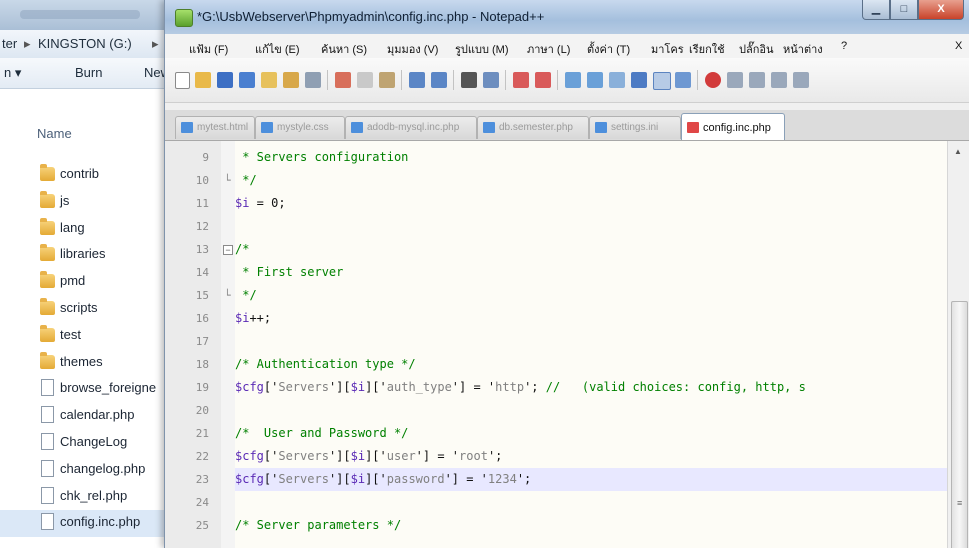  I want to click on undo-icon, so click(417, 80).